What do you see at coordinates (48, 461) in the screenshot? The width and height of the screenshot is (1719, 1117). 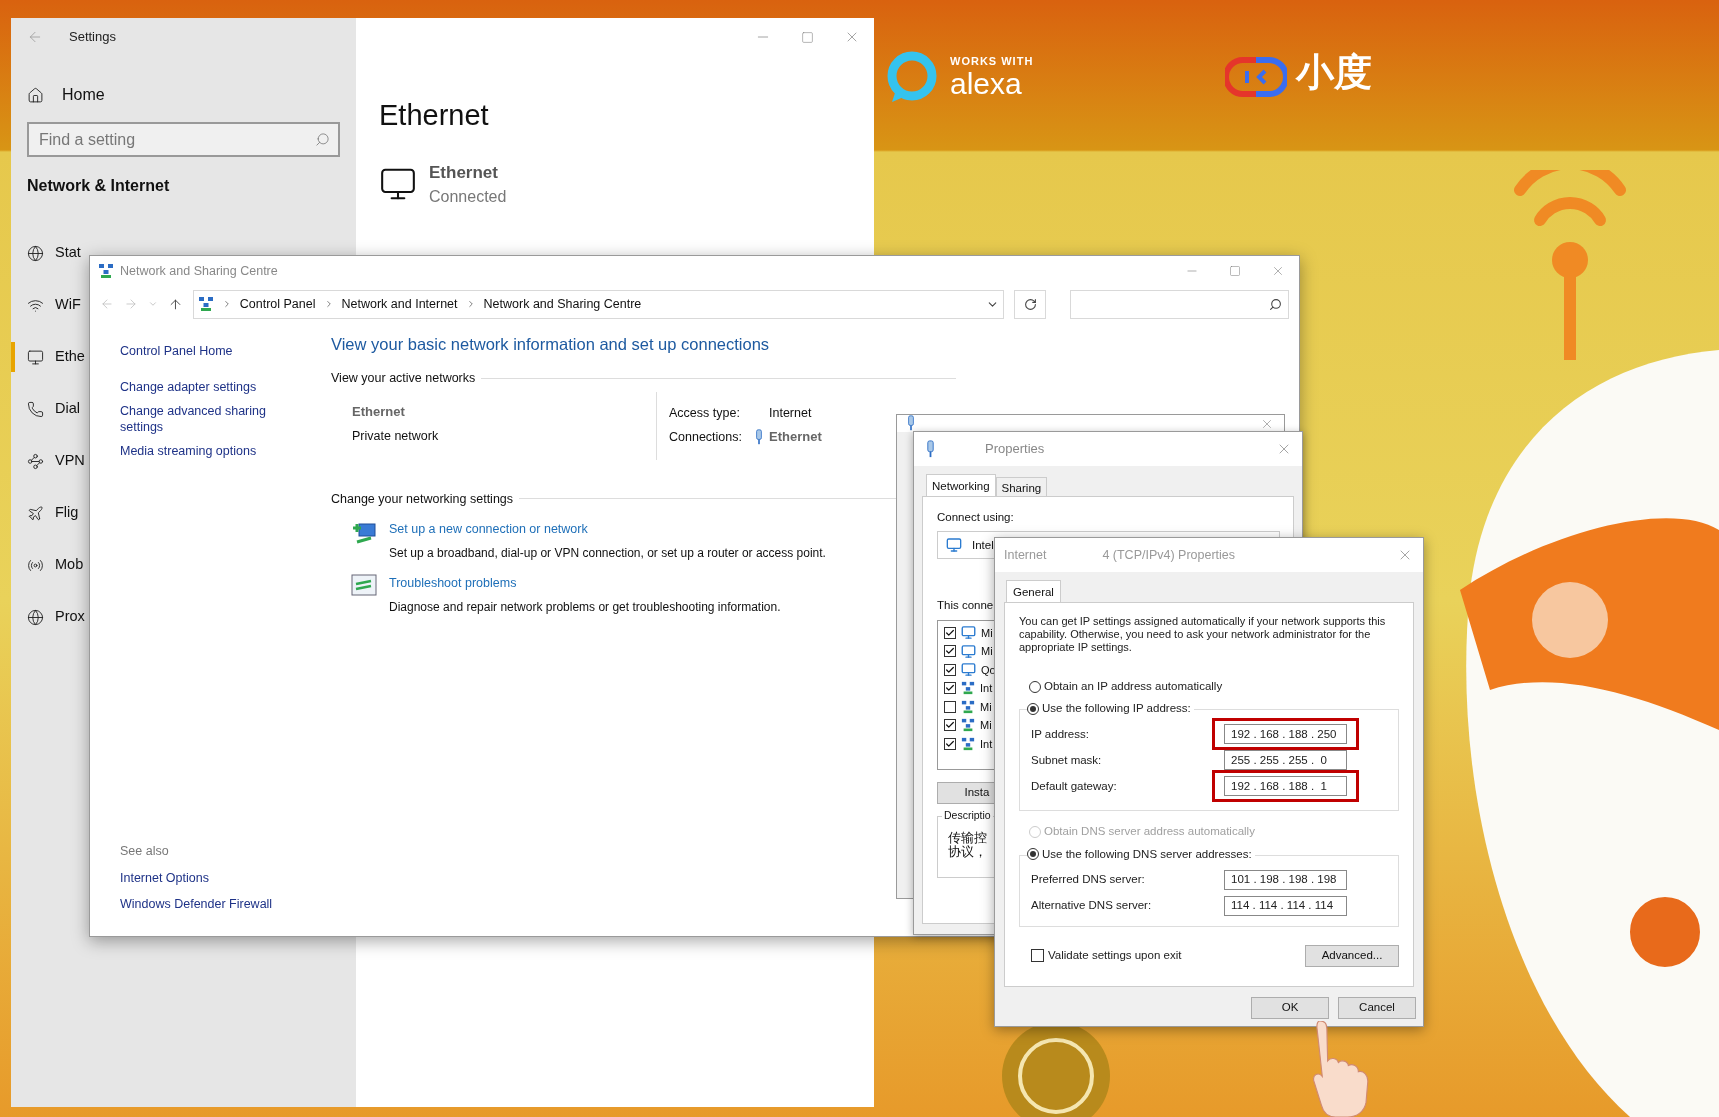 I see `nav-item: VPN` at bounding box center [48, 461].